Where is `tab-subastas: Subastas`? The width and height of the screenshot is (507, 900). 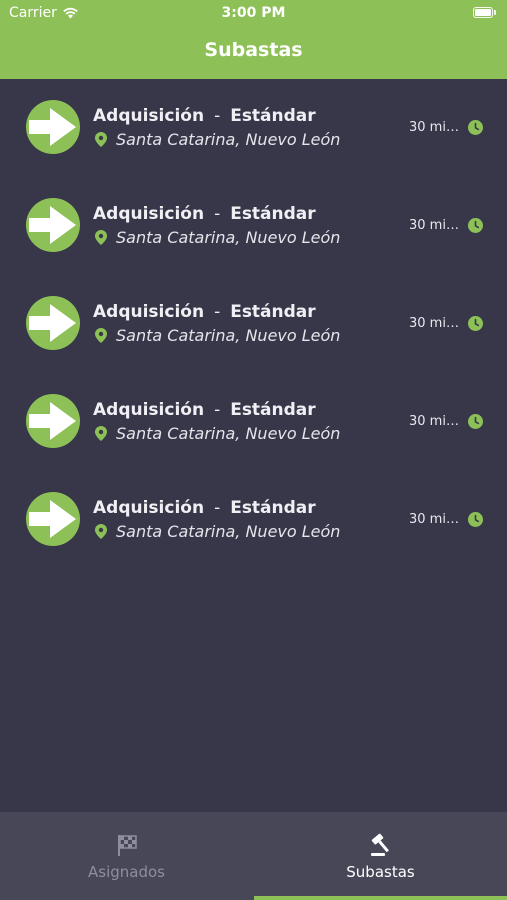
tab-subastas: Subastas is located at coordinates (380, 856).